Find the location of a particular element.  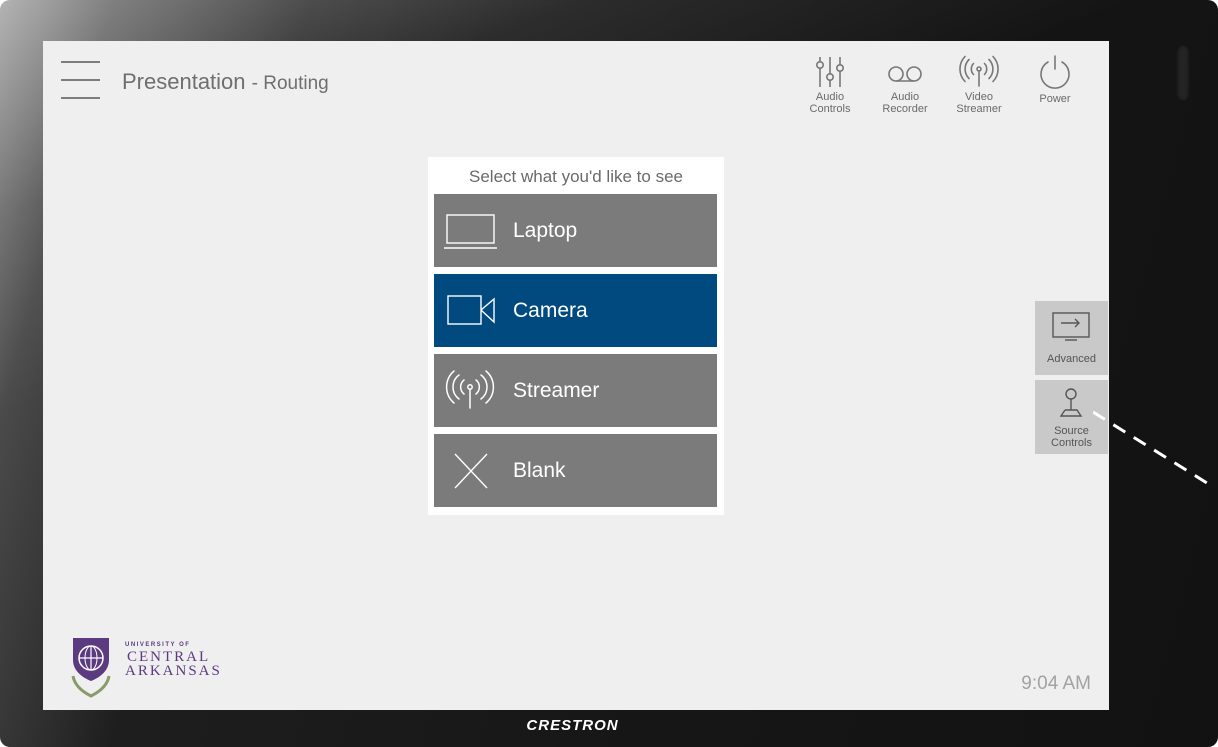

audio-recorder-label: Audio Recorder is located at coordinates (905, 103).